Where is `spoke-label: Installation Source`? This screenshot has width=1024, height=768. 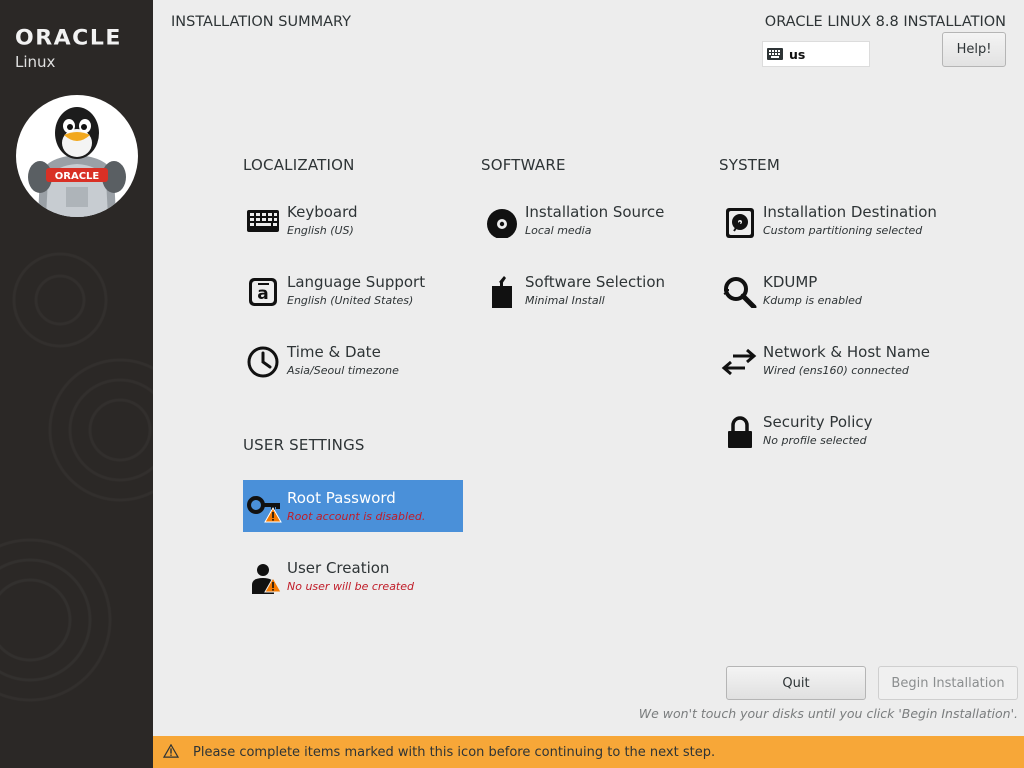
spoke-label: Installation Source is located at coordinates (595, 212).